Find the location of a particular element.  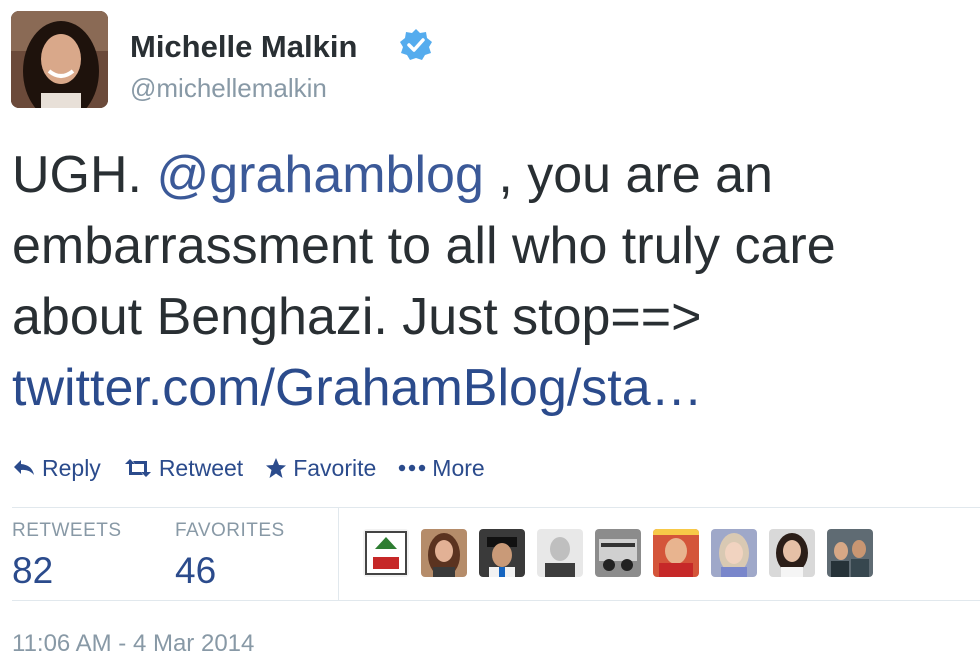

tweet-timestamp: 11:06 AM - 4 Mar 2014 is located at coordinates (133, 644).